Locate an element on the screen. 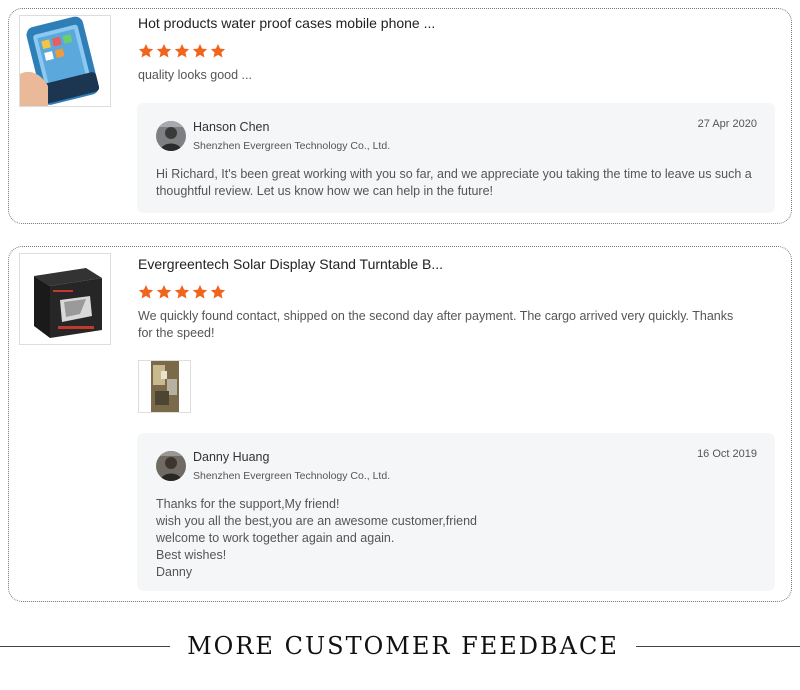 This screenshot has width=800, height=690. reply-message-line: Danny is located at coordinates (174, 572).